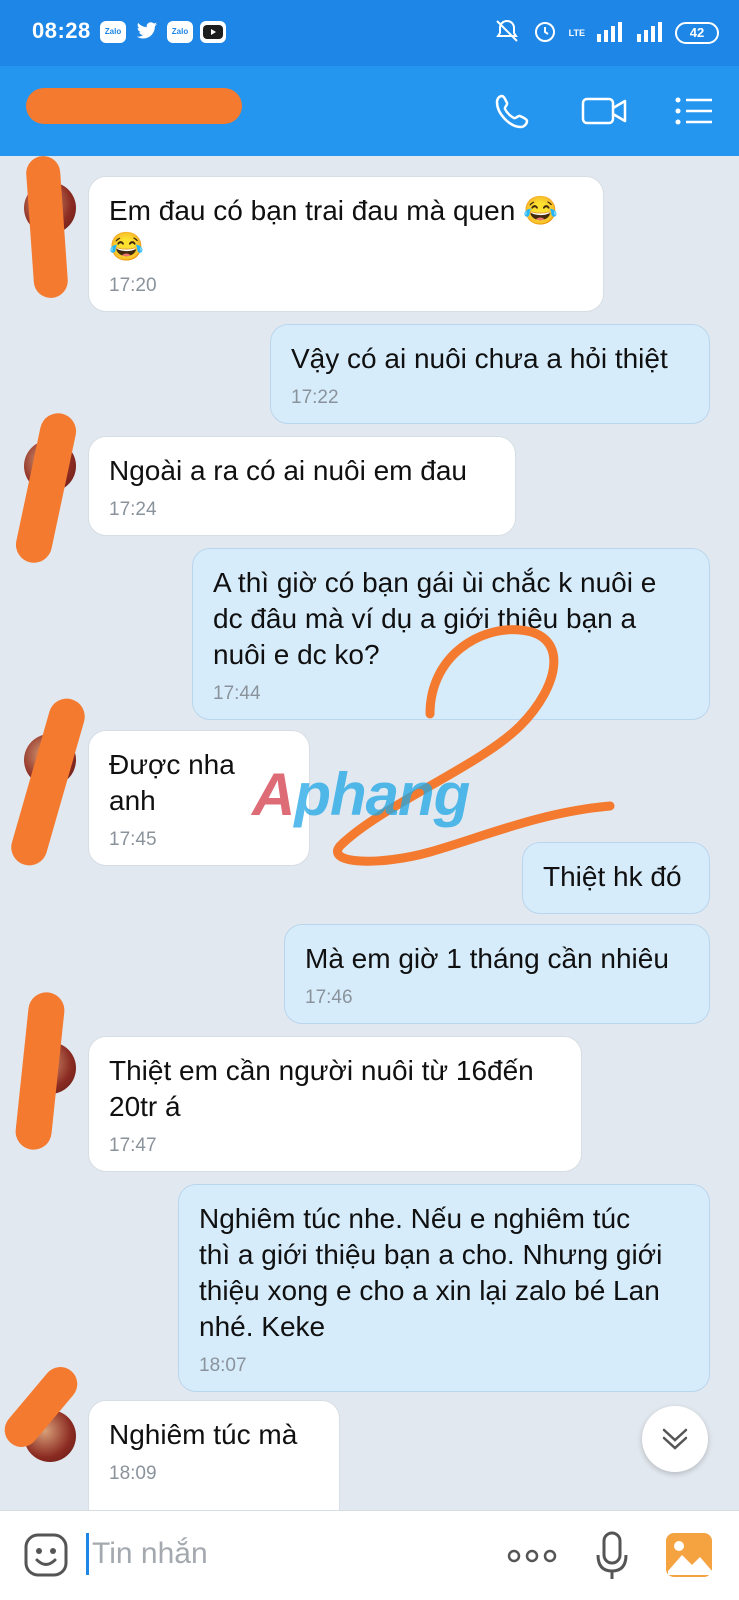 The width and height of the screenshot is (739, 1600). Describe the element at coordinates (346, 244) in the screenshot. I see `message-bubble-received: Em đau có bạn trai đau mà quen 😂 😂 17:20` at that location.